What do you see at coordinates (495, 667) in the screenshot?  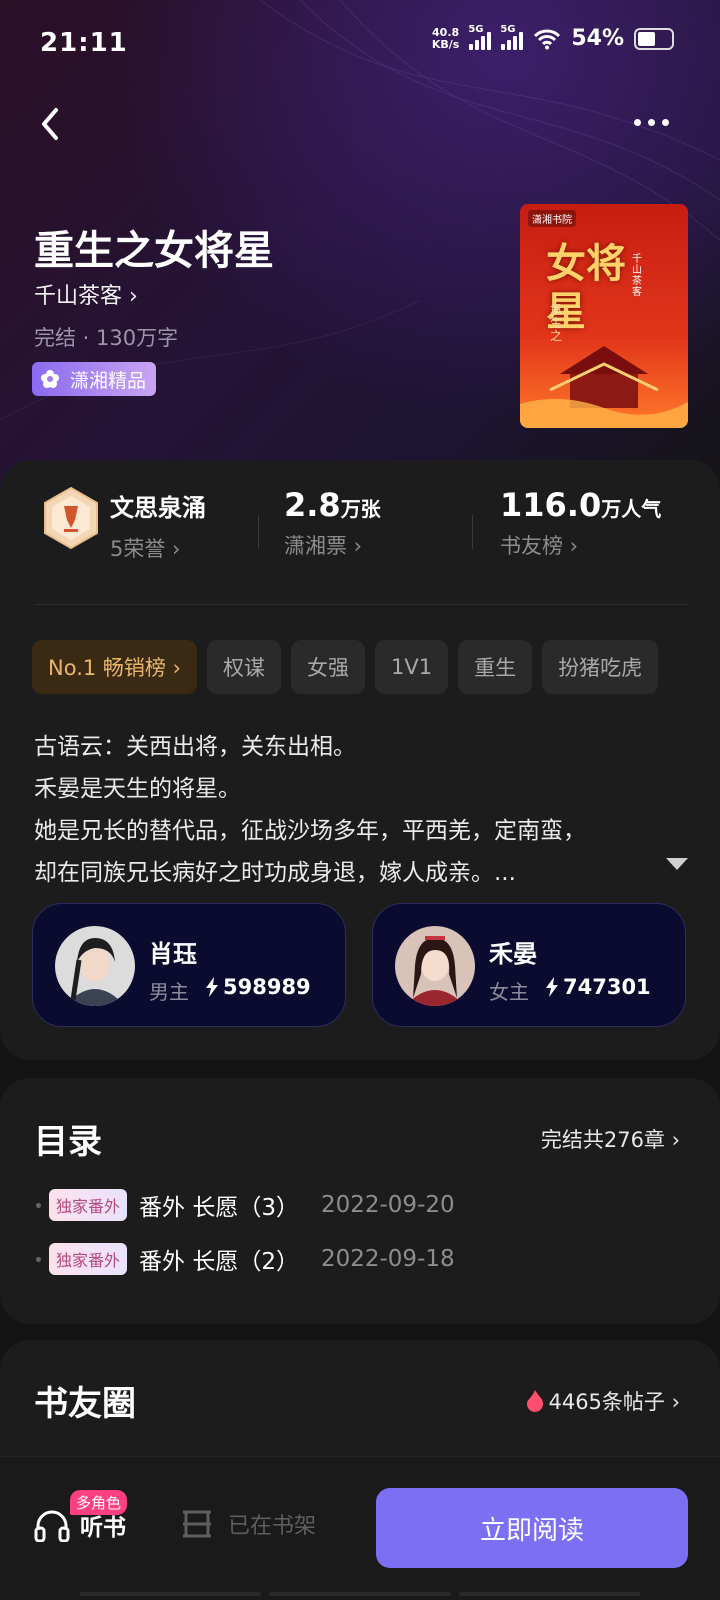 I see `tag-item: 重生` at bounding box center [495, 667].